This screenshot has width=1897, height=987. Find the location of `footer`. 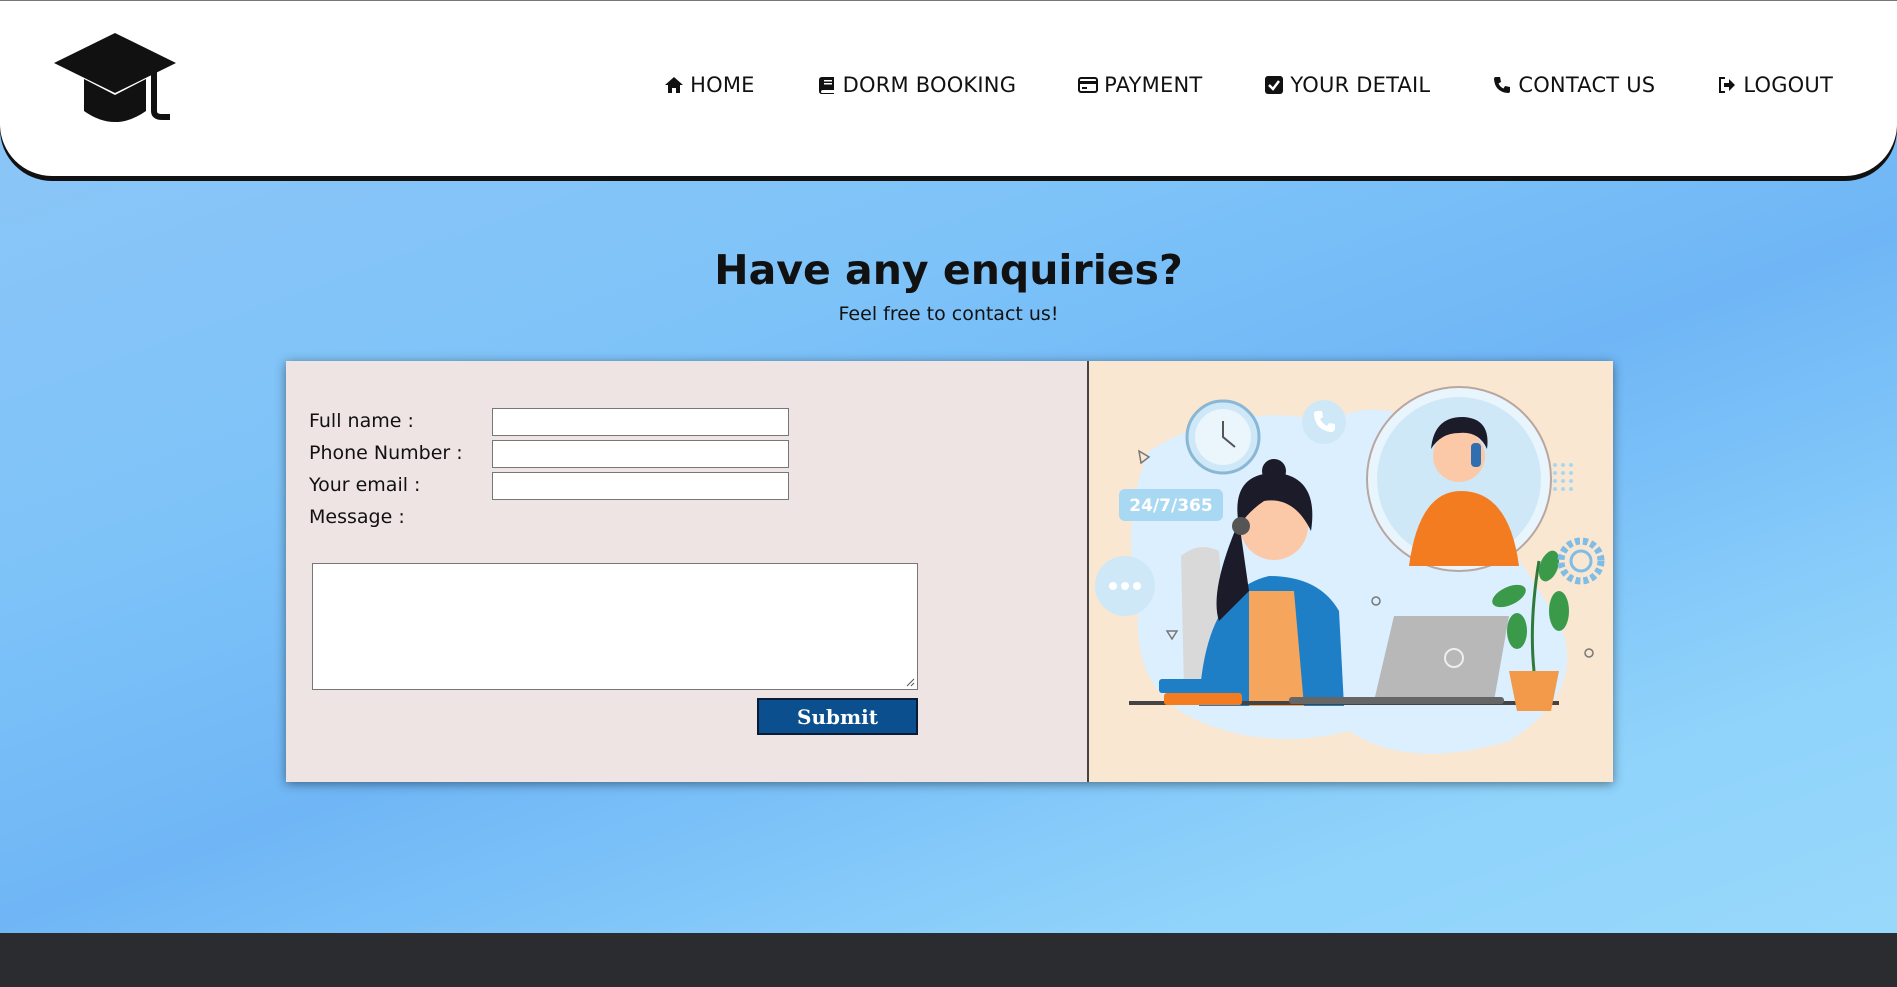

footer is located at coordinates (948, 960).